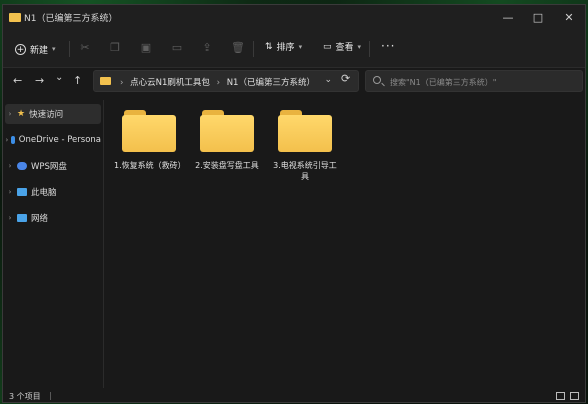  What do you see at coordinates (271, 83) in the screenshot?
I see `breadcrumb-item: N1（已编第三方系统）` at bounding box center [271, 83].